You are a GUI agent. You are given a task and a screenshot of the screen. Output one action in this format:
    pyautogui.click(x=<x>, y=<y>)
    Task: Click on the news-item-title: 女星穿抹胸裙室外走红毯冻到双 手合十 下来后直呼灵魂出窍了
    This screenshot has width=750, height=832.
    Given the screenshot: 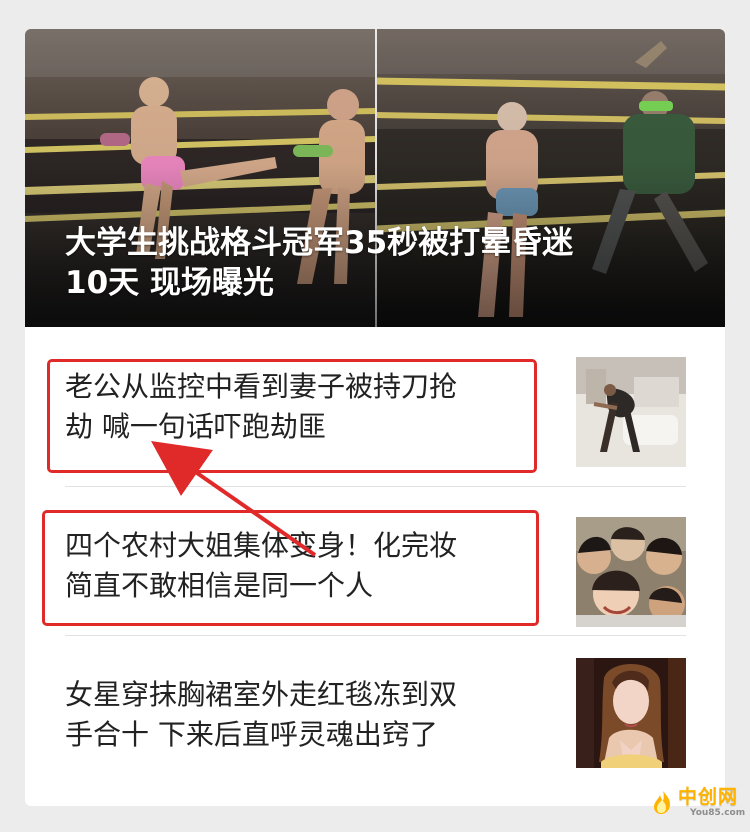 What is the action you would take?
    pyautogui.click(x=261, y=714)
    